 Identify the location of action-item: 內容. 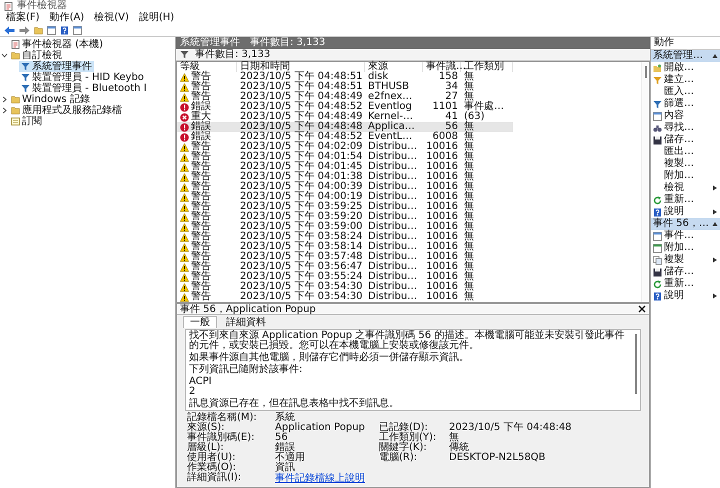
(685, 116).